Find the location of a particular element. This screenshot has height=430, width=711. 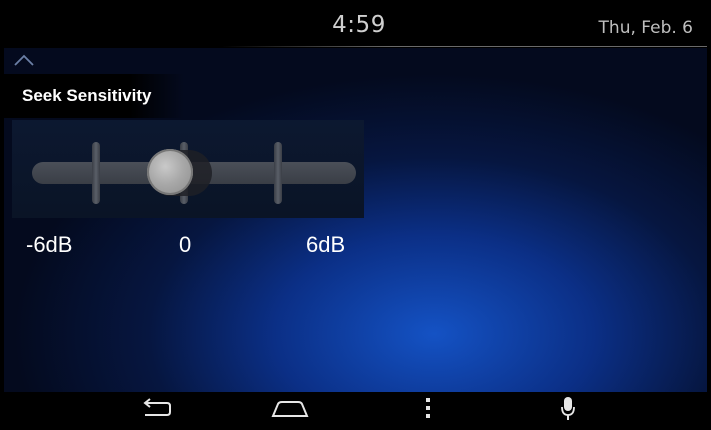

menu-button is located at coordinates (428, 408).